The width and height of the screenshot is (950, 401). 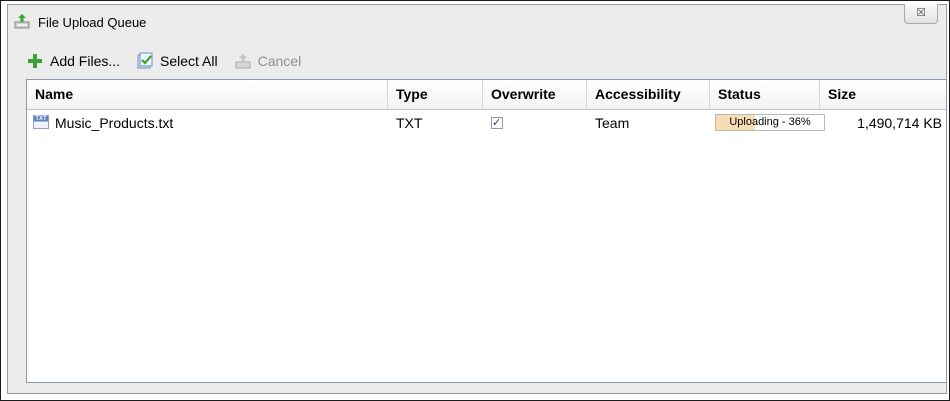 I want to click on title-bar: File Upload Queue ☒, so click(x=477, y=20).